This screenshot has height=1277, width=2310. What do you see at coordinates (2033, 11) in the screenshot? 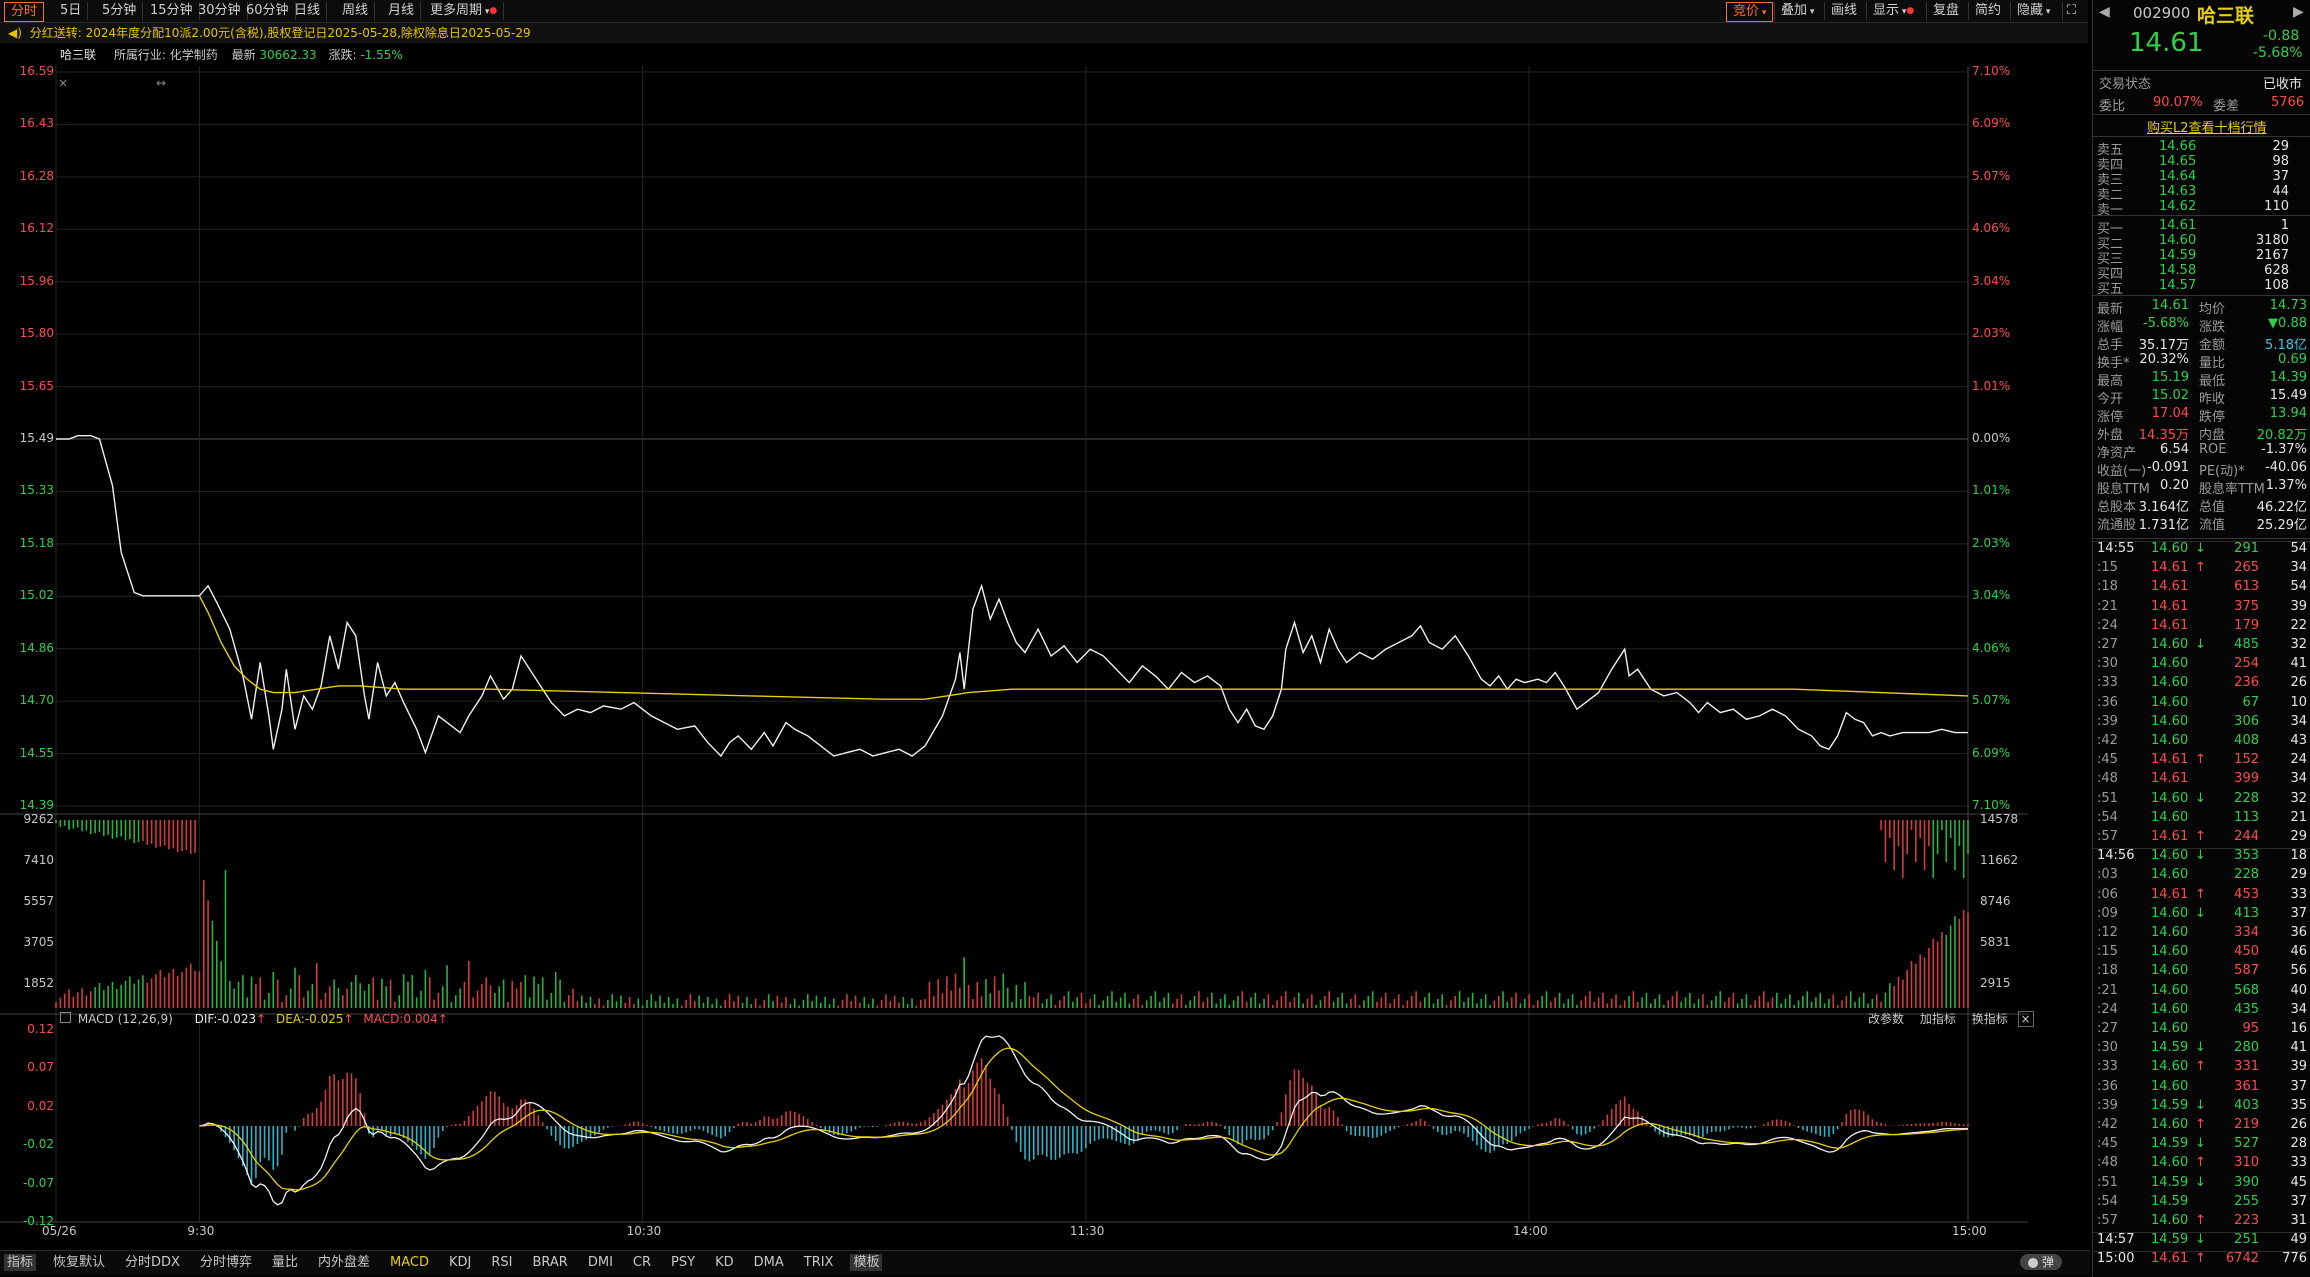
I see `tab-hide: 隐藏 ▾` at bounding box center [2033, 11].